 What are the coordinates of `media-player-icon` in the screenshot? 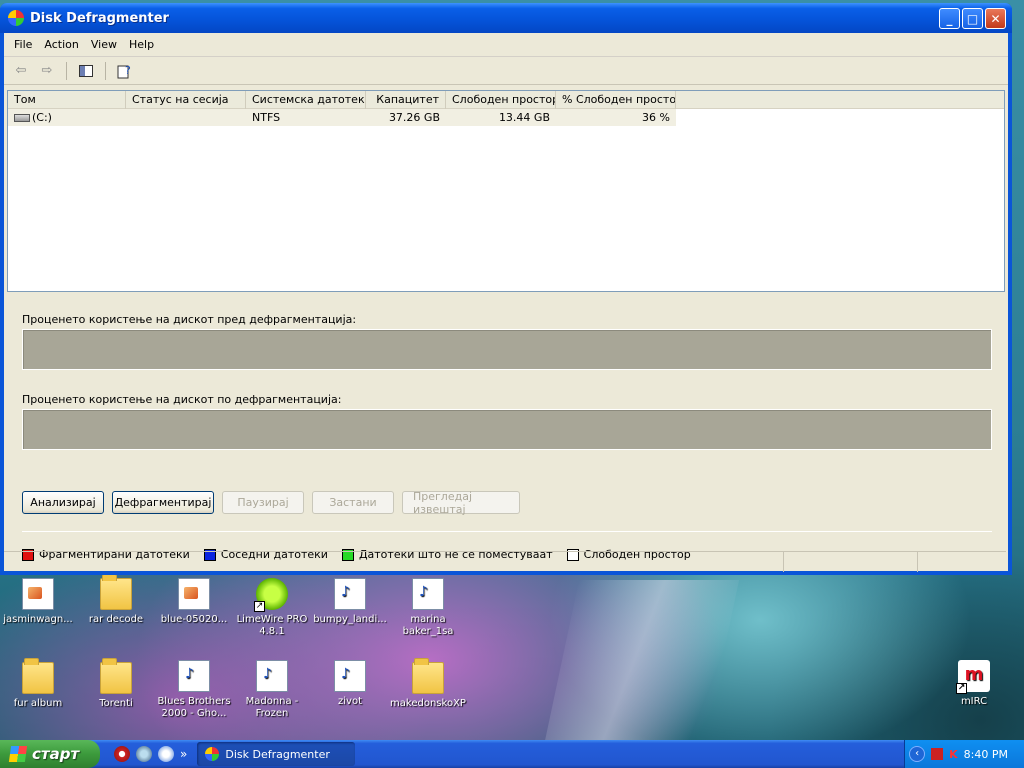 It's located at (166, 754).